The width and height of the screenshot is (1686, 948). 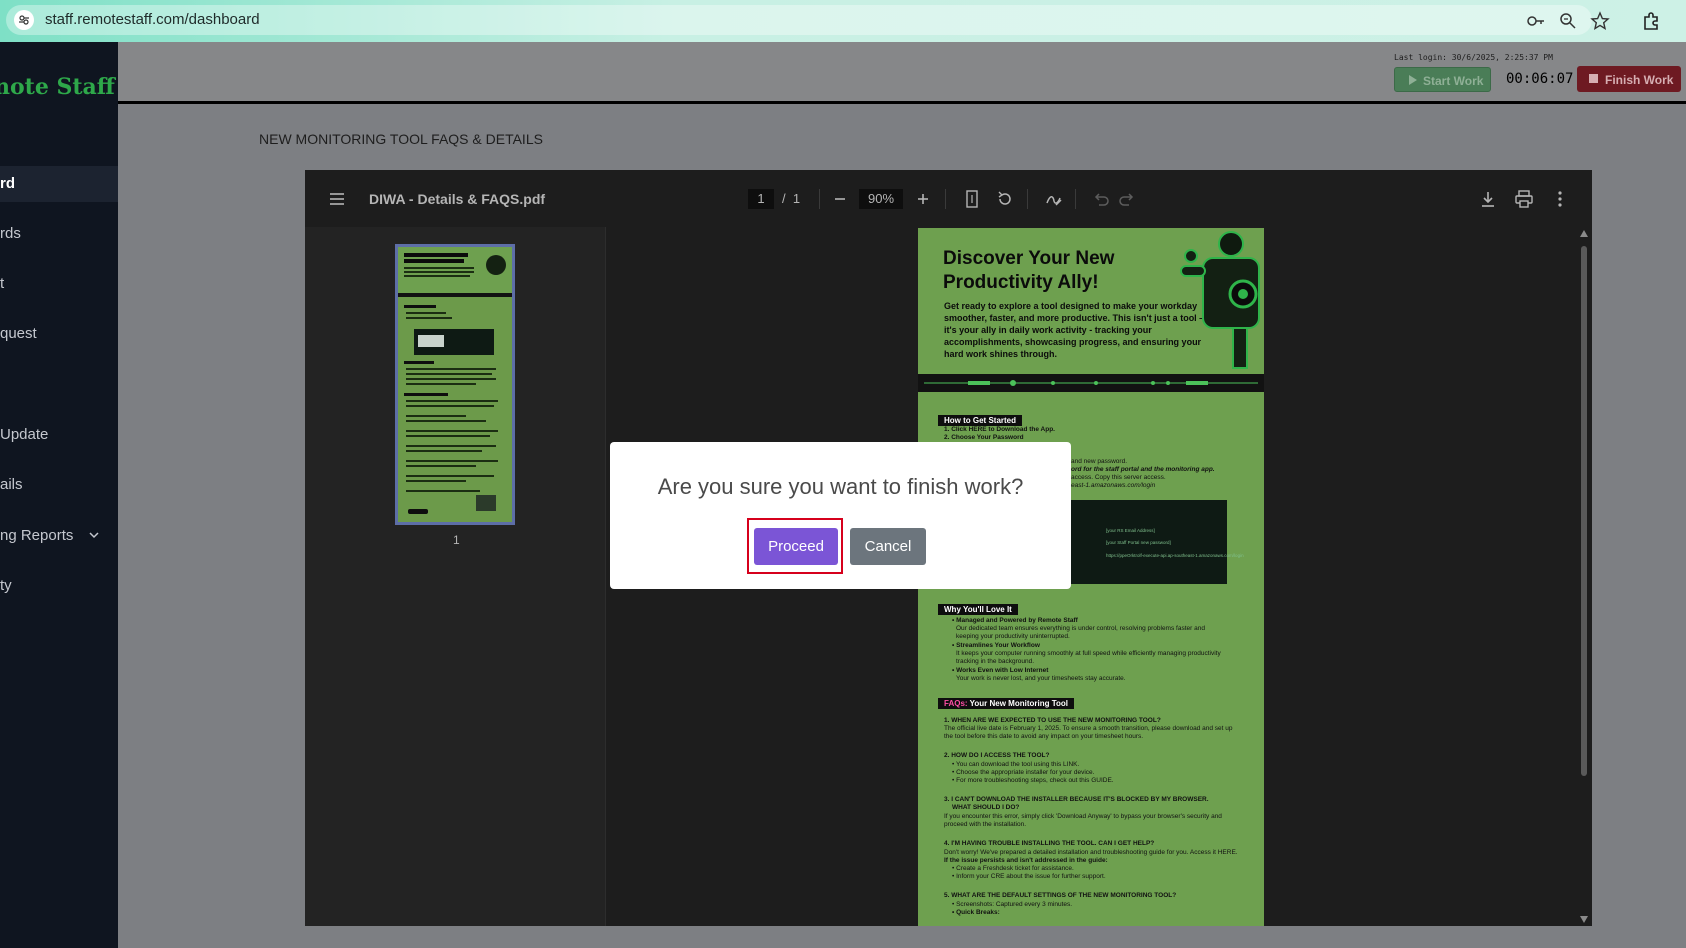 I want to click on sidebar-item-details: ails, so click(x=59, y=485).